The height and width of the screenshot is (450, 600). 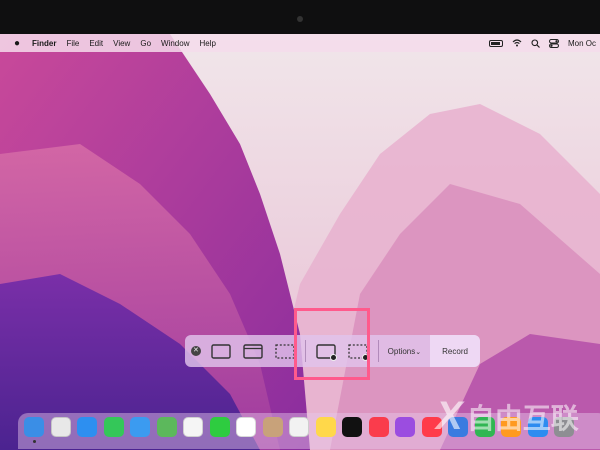 What do you see at coordinates (44, 43) in the screenshot?
I see `menu-app-name: Finder` at bounding box center [44, 43].